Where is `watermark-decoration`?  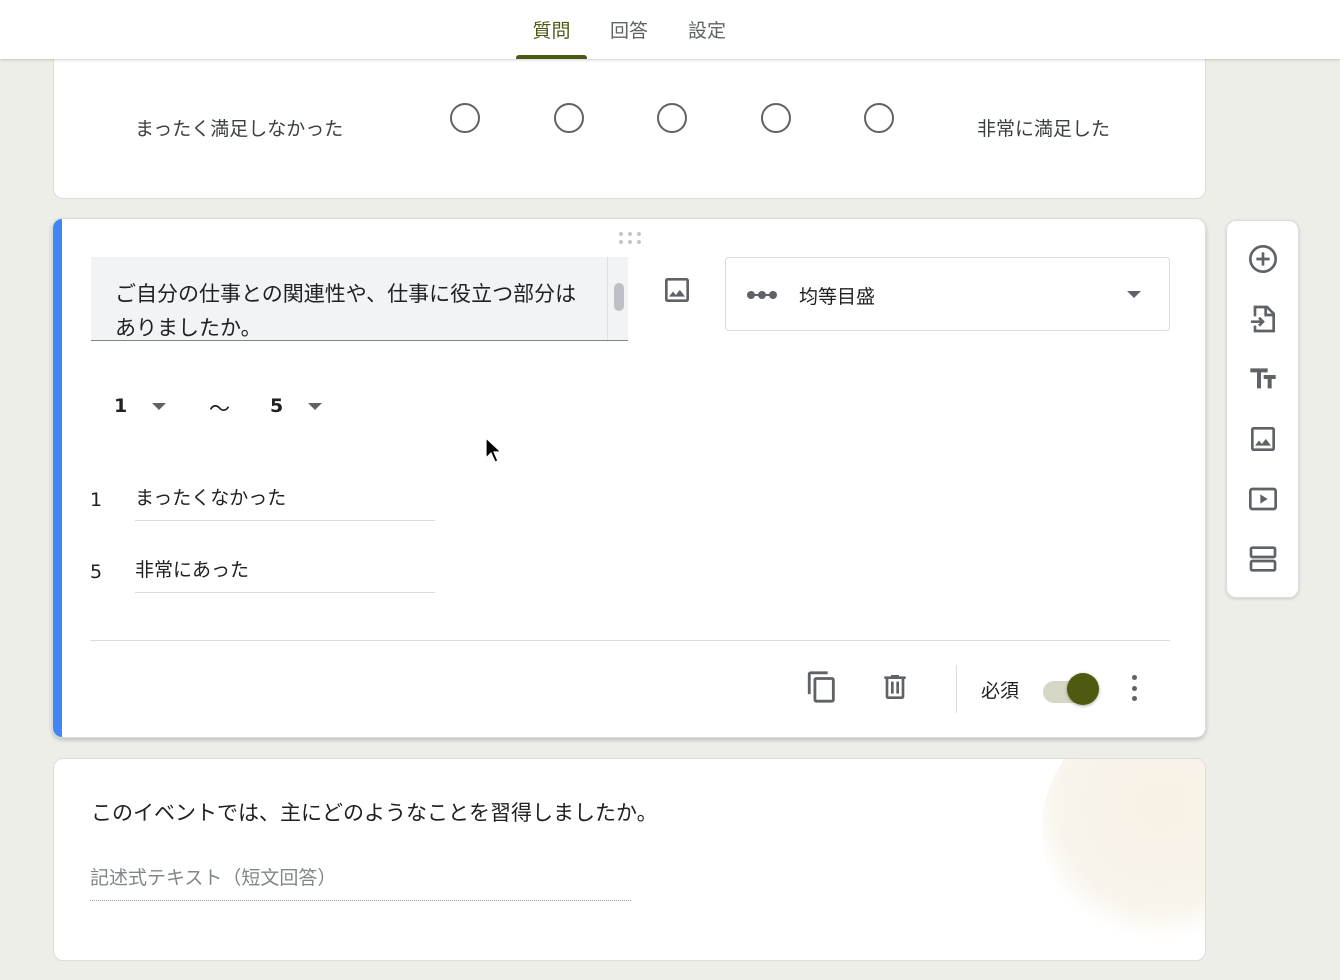
watermark-decoration is located at coordinates (1123, 854).